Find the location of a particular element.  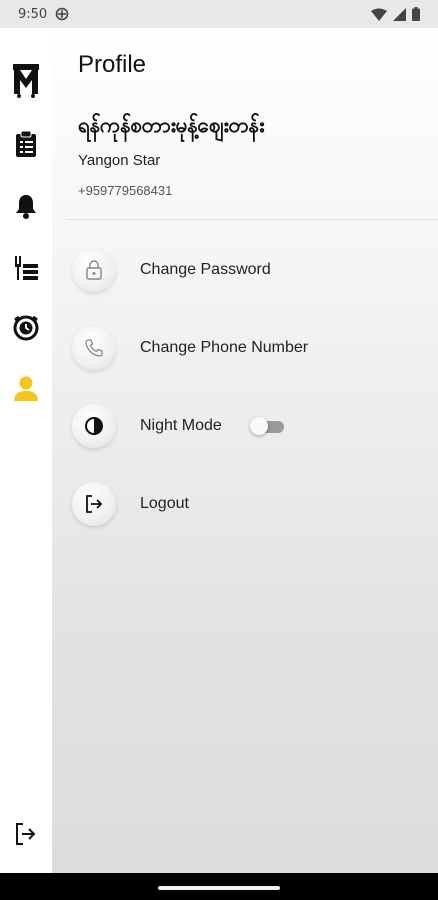

shop-name: ရန်ကုန်စတားမုန့်ဈေးတန်း is located at coordinates (171, 125).